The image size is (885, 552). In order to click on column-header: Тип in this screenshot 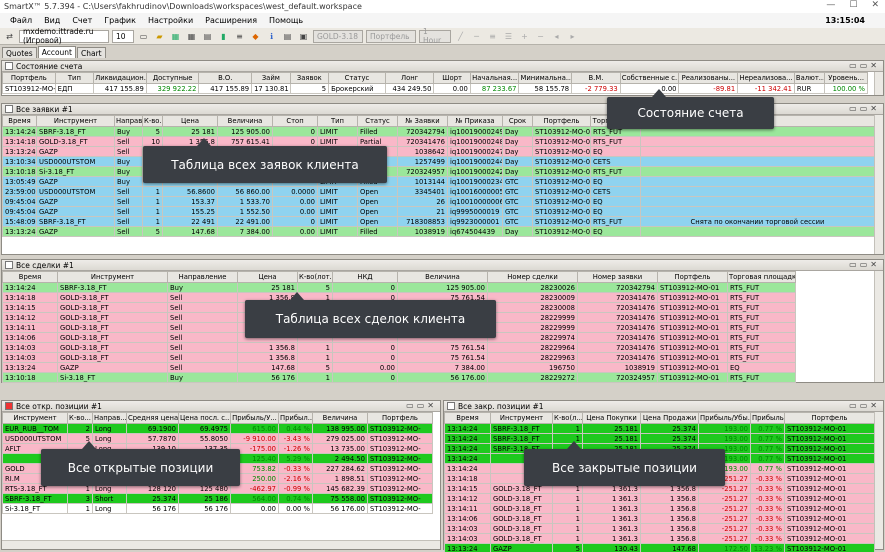, I will do `click(337, 121)`.